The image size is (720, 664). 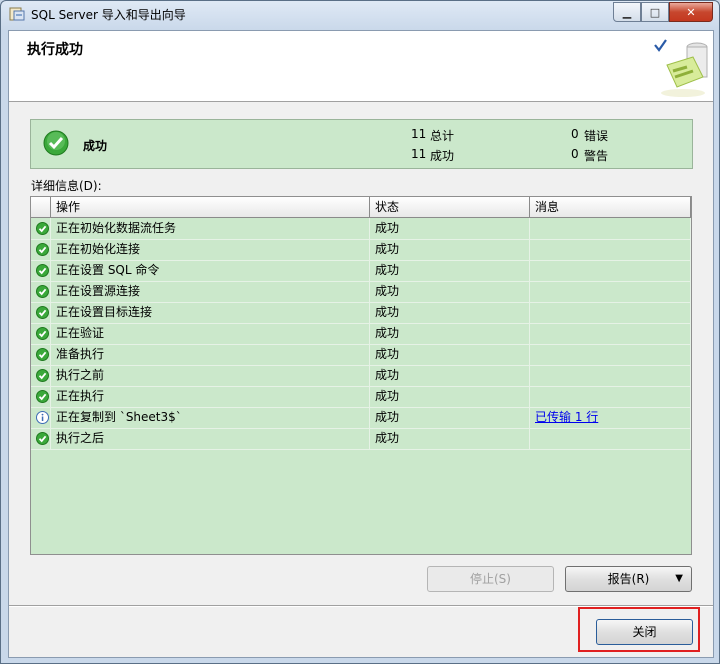 I want to click on total-label: 总计, so click(x=442, y=136).